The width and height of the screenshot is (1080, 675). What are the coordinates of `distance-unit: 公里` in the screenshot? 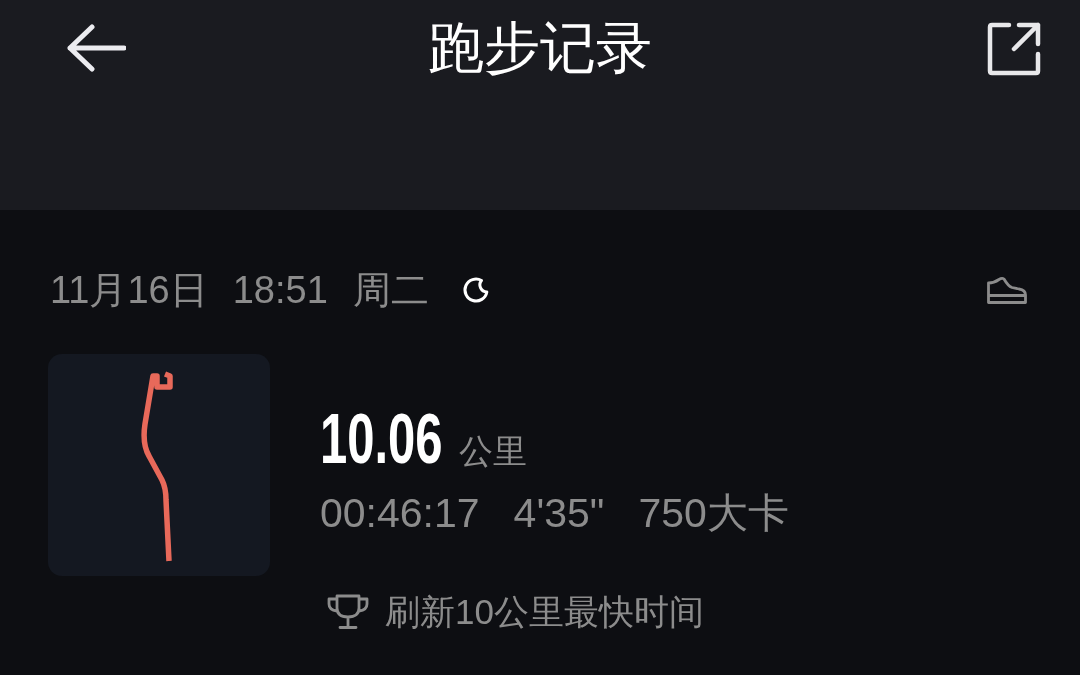 It's located at (493, 451).